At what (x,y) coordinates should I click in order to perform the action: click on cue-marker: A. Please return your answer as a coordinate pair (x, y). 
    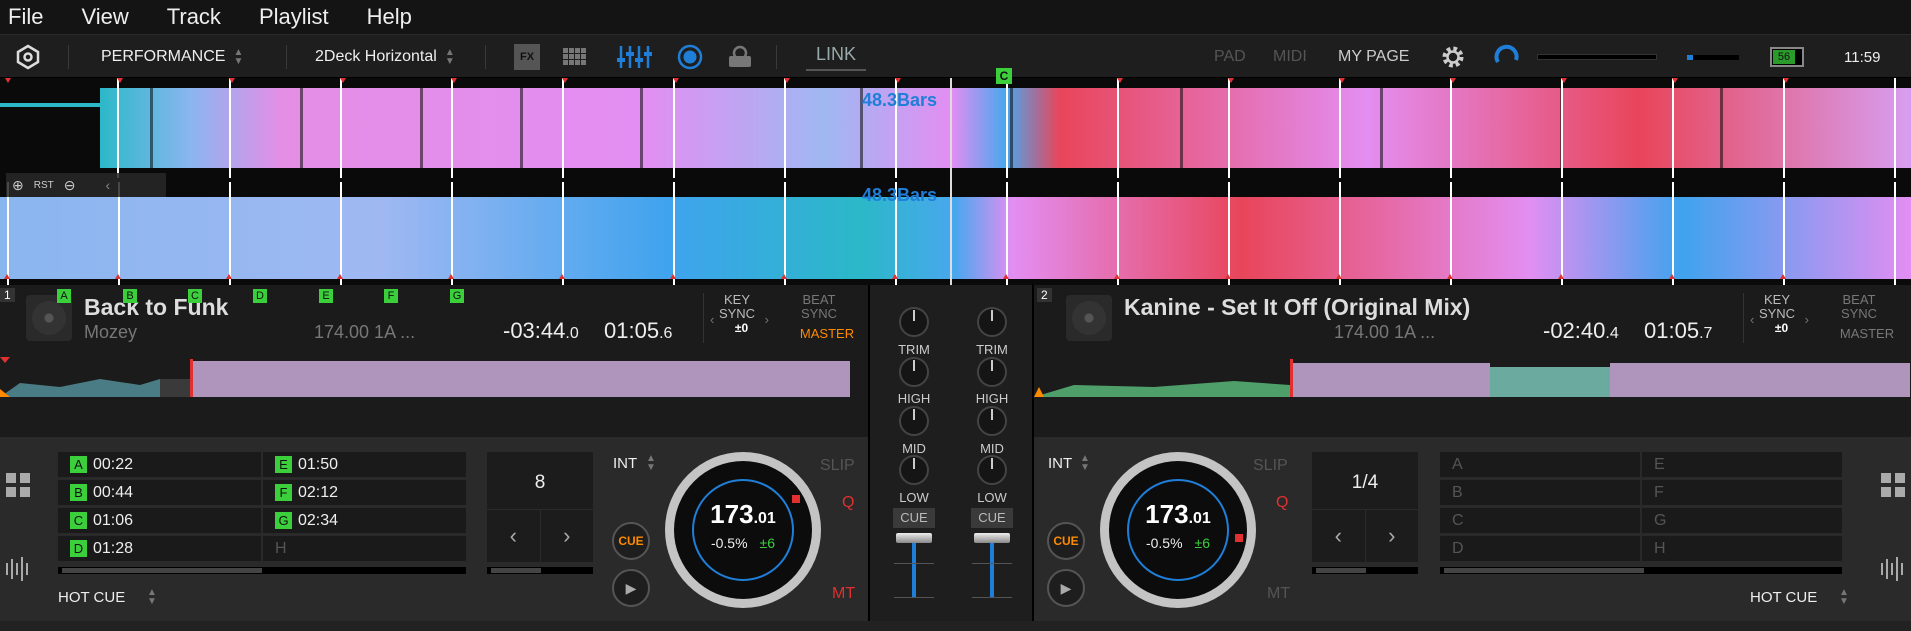
    Looking at the image, I should click on (64, 296).